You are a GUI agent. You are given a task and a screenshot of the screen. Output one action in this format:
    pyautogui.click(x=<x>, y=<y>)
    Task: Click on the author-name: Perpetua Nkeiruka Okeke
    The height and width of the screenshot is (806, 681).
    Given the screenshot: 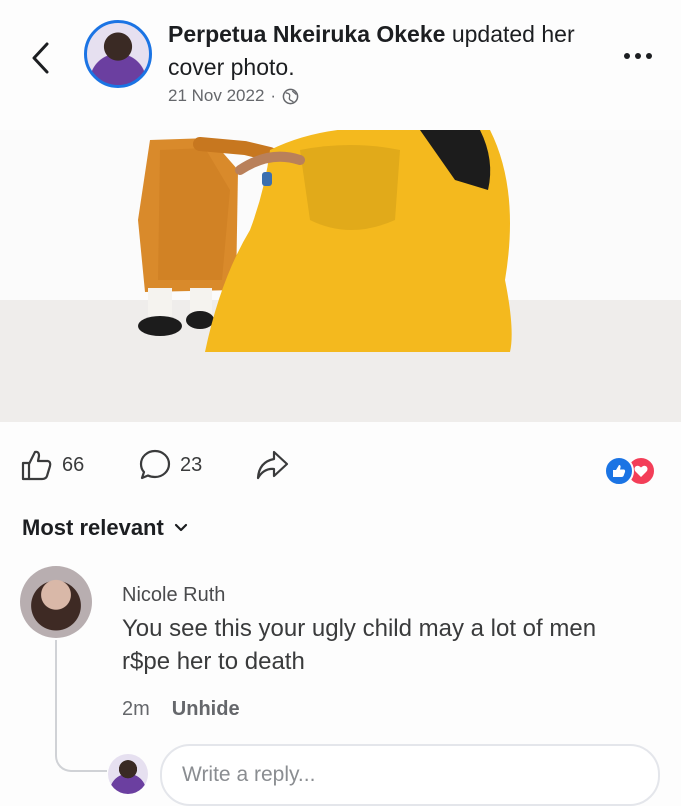 What is the action you would take?
    pyautogui.click(x=306, y=34)
    